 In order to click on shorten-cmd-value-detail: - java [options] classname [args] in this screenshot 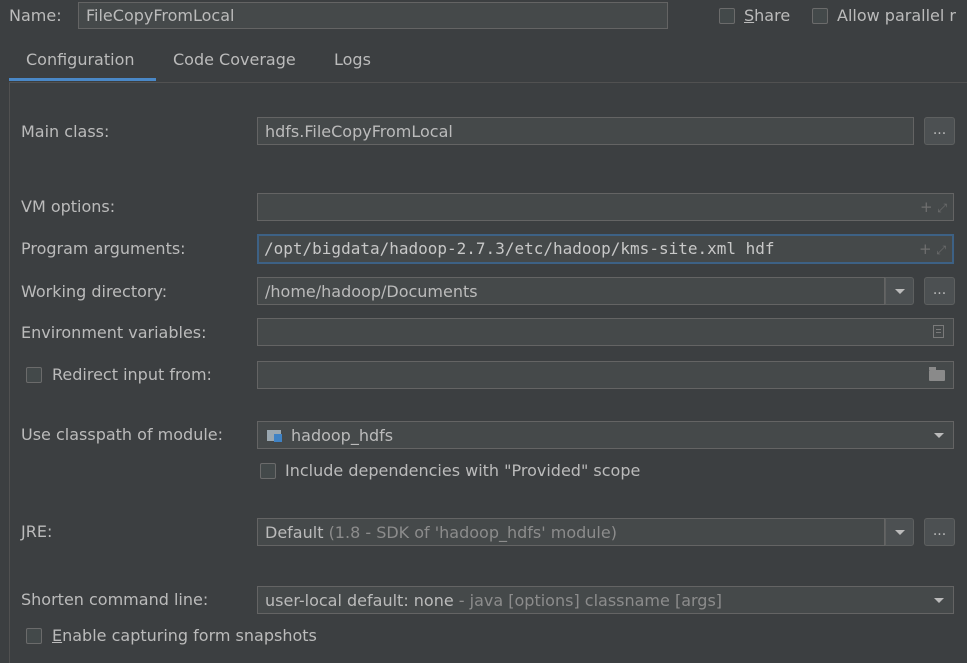, I will do `click(590, 600)`.